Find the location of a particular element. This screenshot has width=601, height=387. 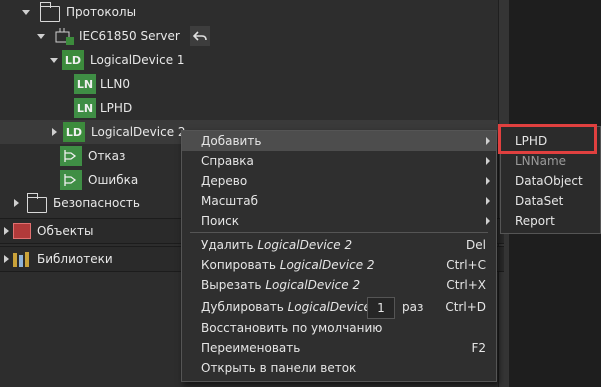

back-arrow-icon is located at coordinates (199, 36).